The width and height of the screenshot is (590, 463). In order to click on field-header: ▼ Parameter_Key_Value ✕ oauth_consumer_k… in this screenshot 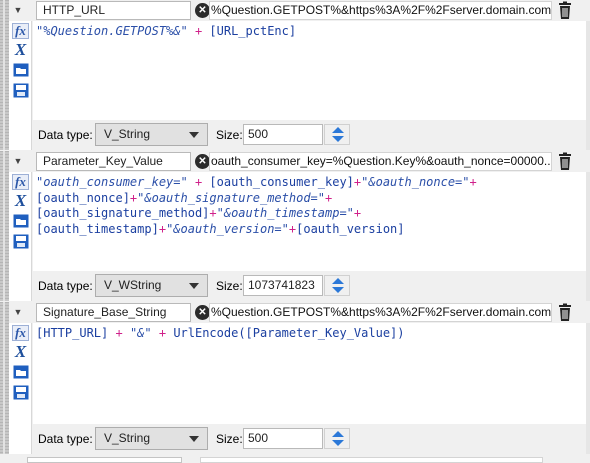, I will do `click(299, 161)`.